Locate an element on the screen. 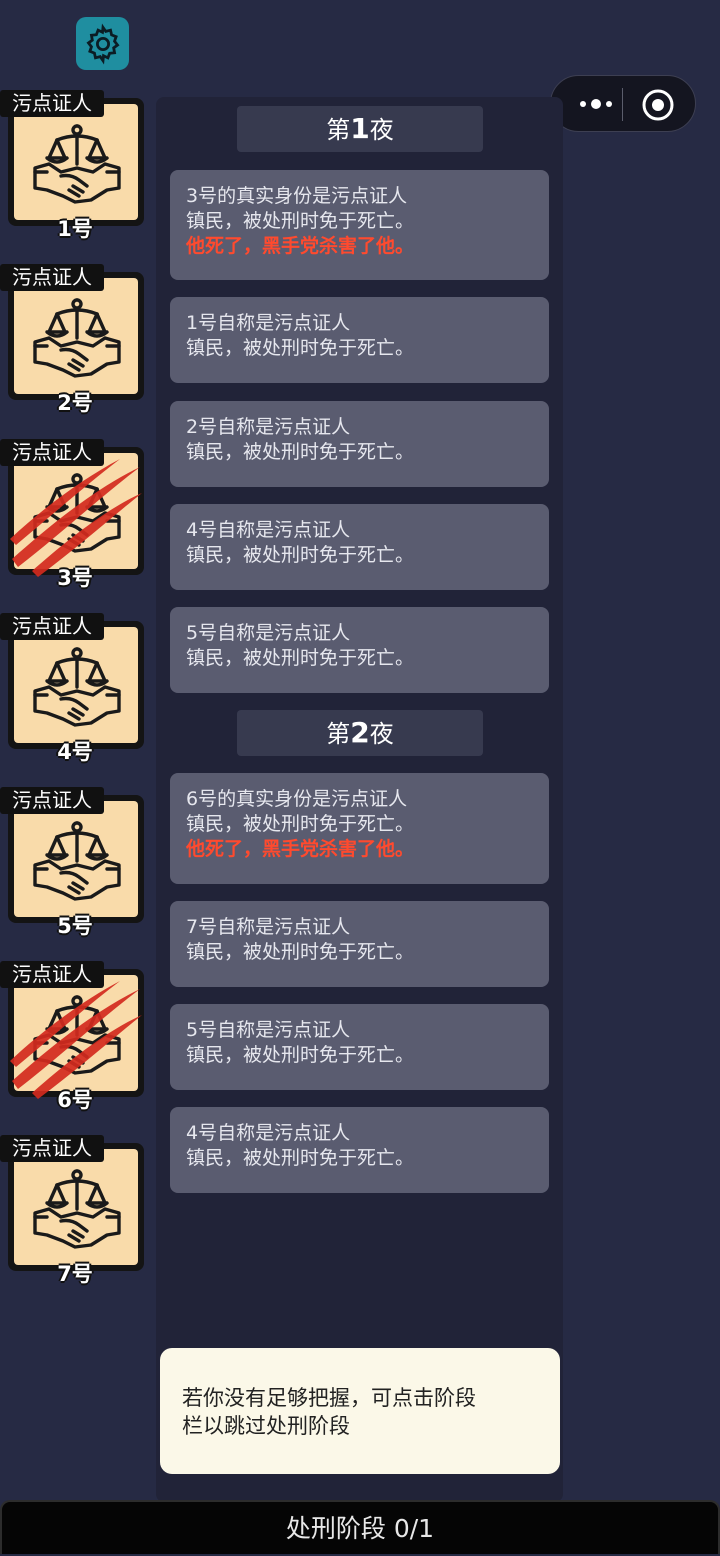  log-message: 1号自称是污点证人 镇民，被处刑时免于死亡。 is located at coordinates (359, 340).